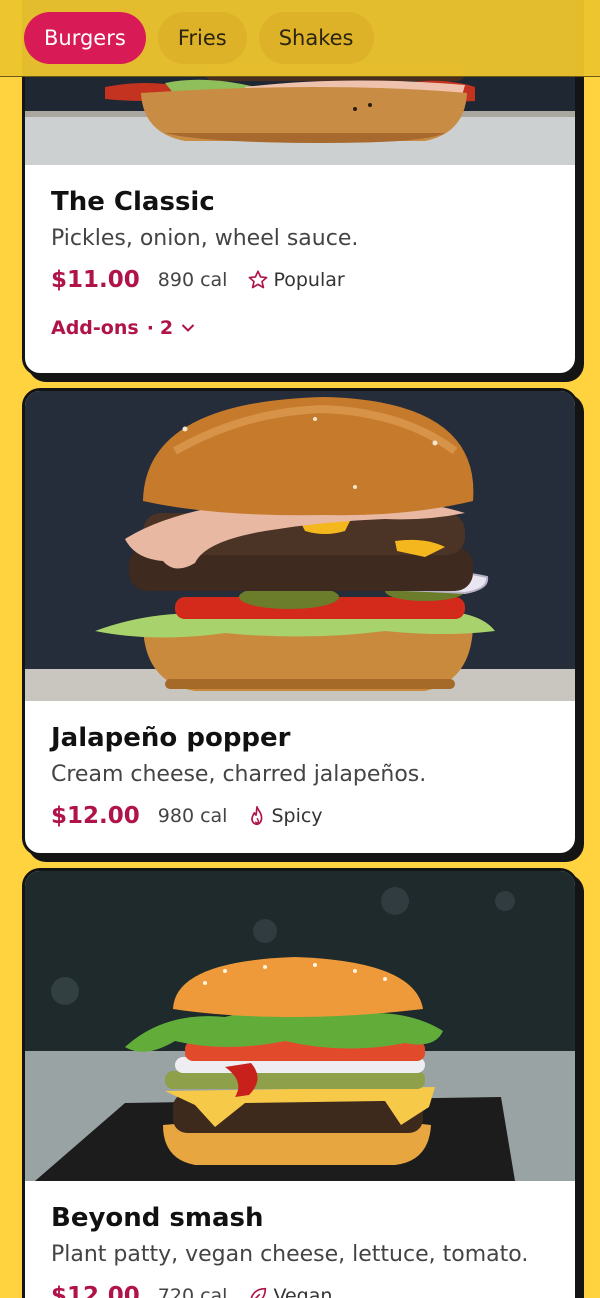 Image resolution: width=600 pixels, height=1298 pixels. What do you see at coordinates (188, 328) in the screenshot?
I see `chevron-down-icon` at bounding box center [188, 328].